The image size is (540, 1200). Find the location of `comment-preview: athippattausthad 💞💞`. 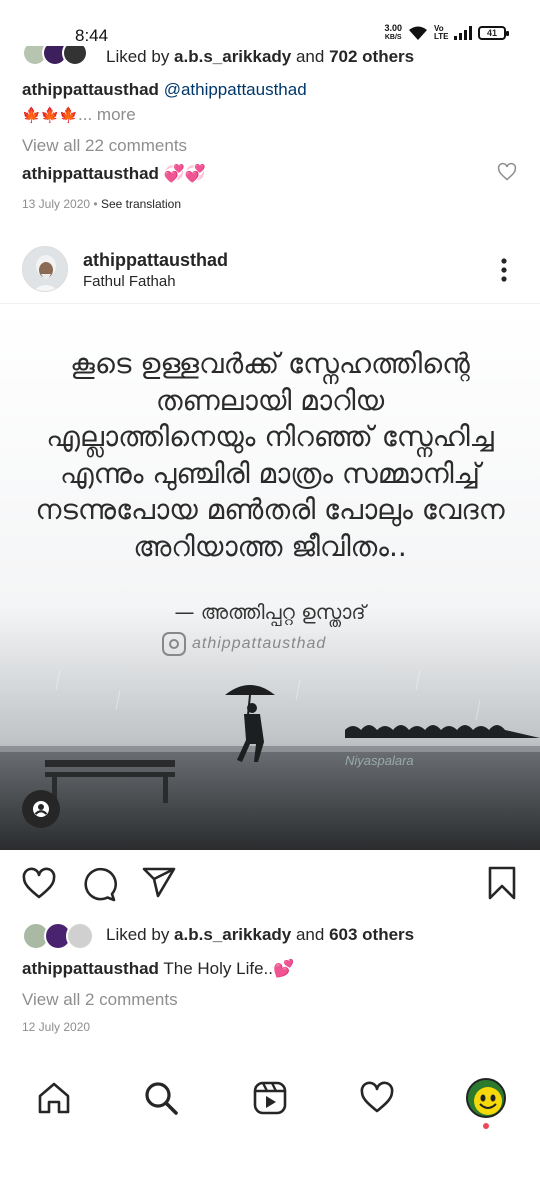

comment-preview: athippattausthad 💞💞 is located at coordinates (114, 174).